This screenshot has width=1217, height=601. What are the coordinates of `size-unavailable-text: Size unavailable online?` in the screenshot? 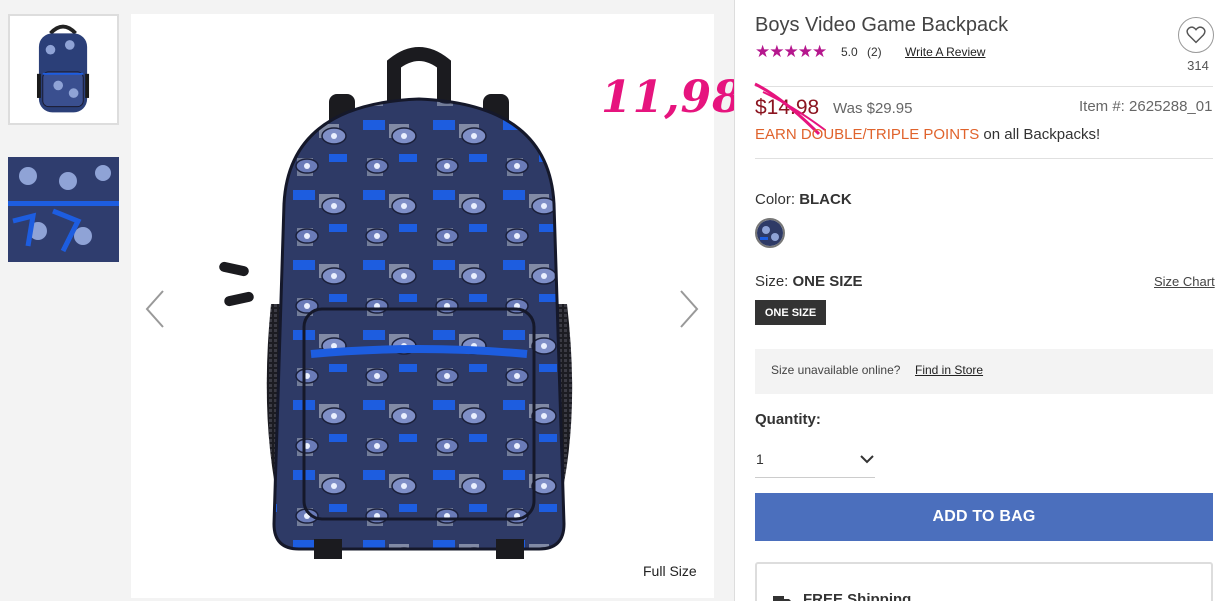 It's located at (836, 370).